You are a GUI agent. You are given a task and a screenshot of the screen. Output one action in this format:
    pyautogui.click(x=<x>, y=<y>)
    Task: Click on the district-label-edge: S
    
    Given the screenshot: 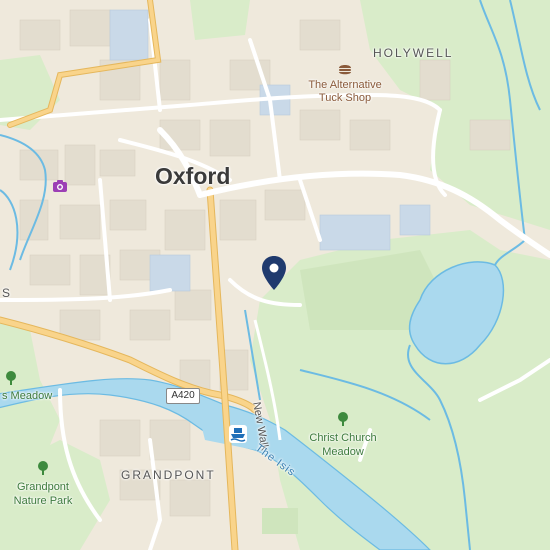 What is the action you would take?
    pyautogui.click(x=7, y=293)
    